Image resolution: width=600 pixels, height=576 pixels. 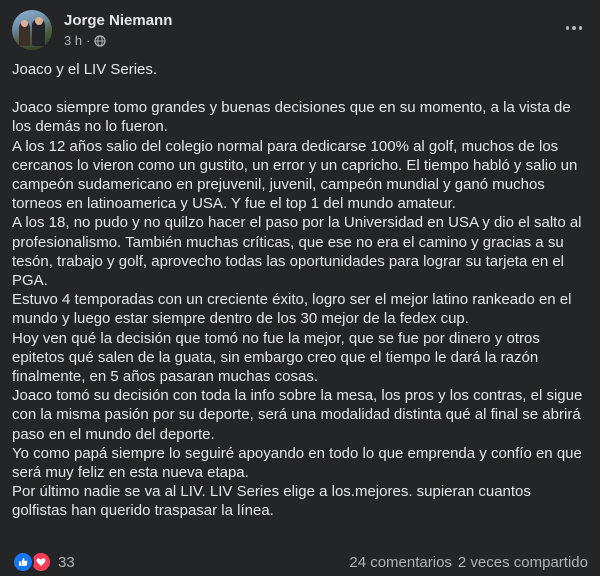 I want to click on post-meta: 3 h ·, so click(x=85, y=40).